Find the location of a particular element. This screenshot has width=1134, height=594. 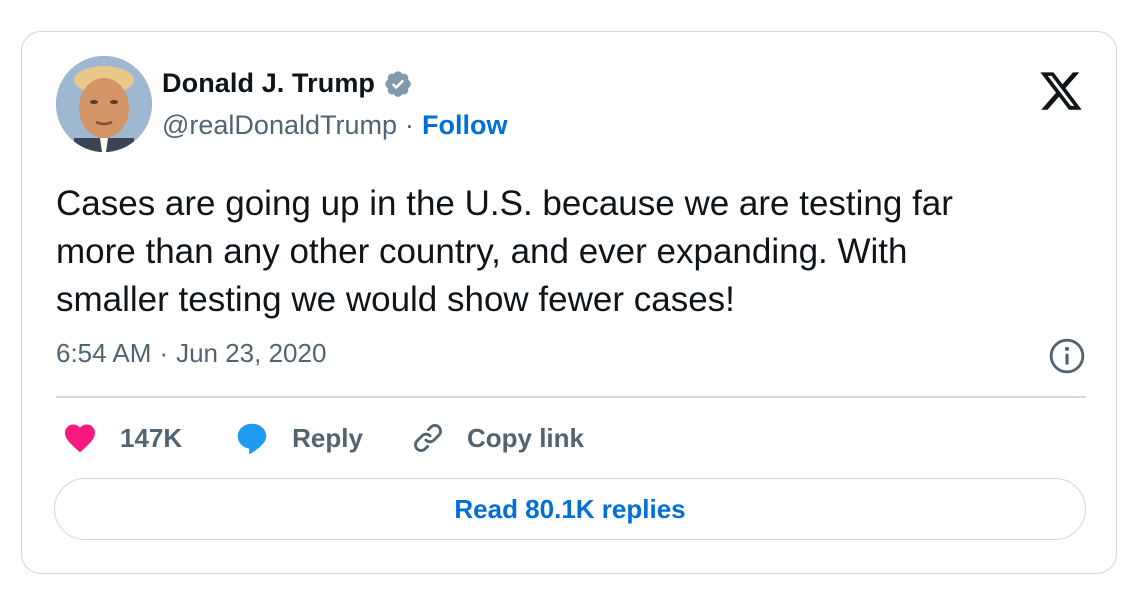

link-icon is located at coordinates (428, 438).